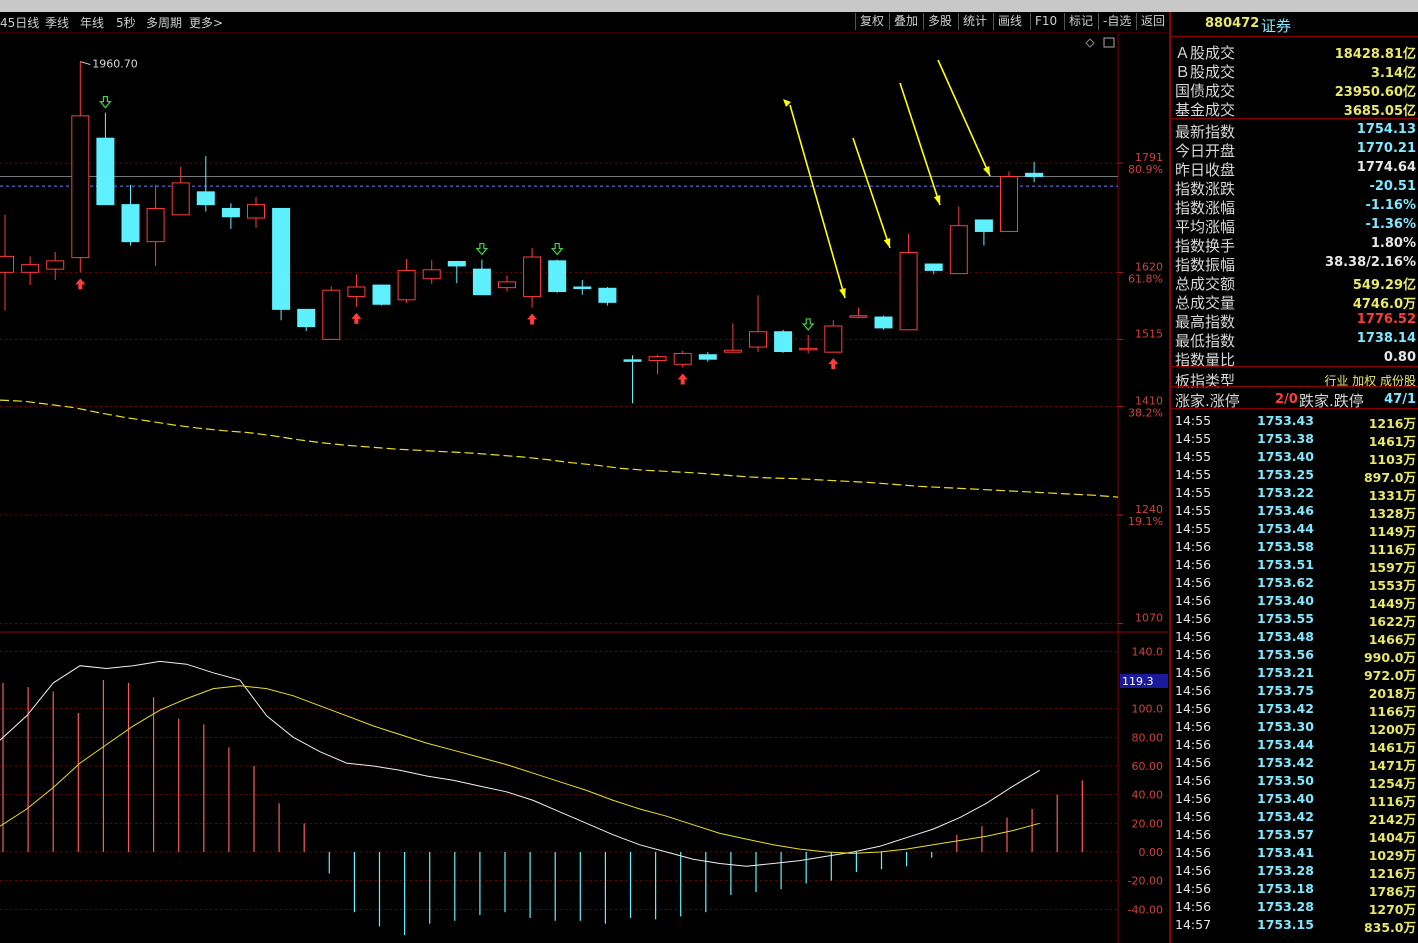  What do you see at coordinates (1152, 21) in the screenshot?
I see `tool-button-8: 返回` at bounding box center [1152, 21].